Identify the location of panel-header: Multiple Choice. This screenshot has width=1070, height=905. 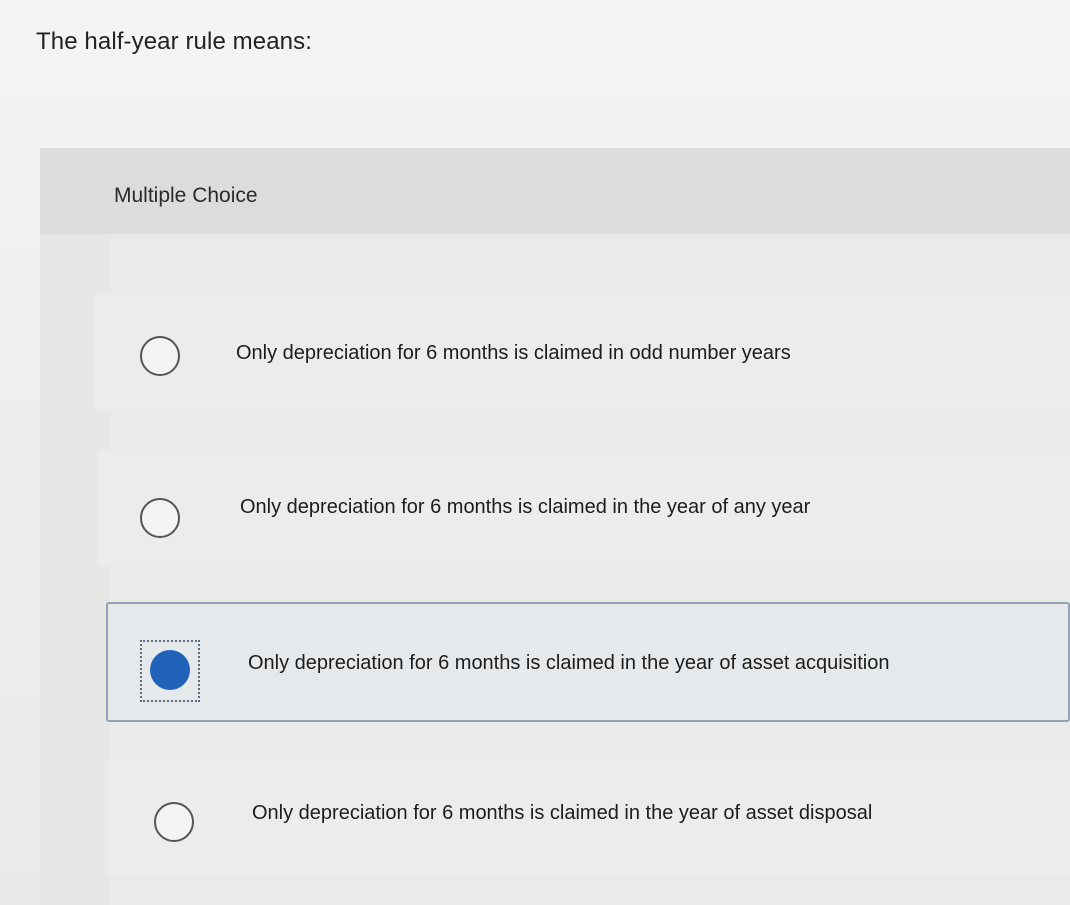
(555, 191).